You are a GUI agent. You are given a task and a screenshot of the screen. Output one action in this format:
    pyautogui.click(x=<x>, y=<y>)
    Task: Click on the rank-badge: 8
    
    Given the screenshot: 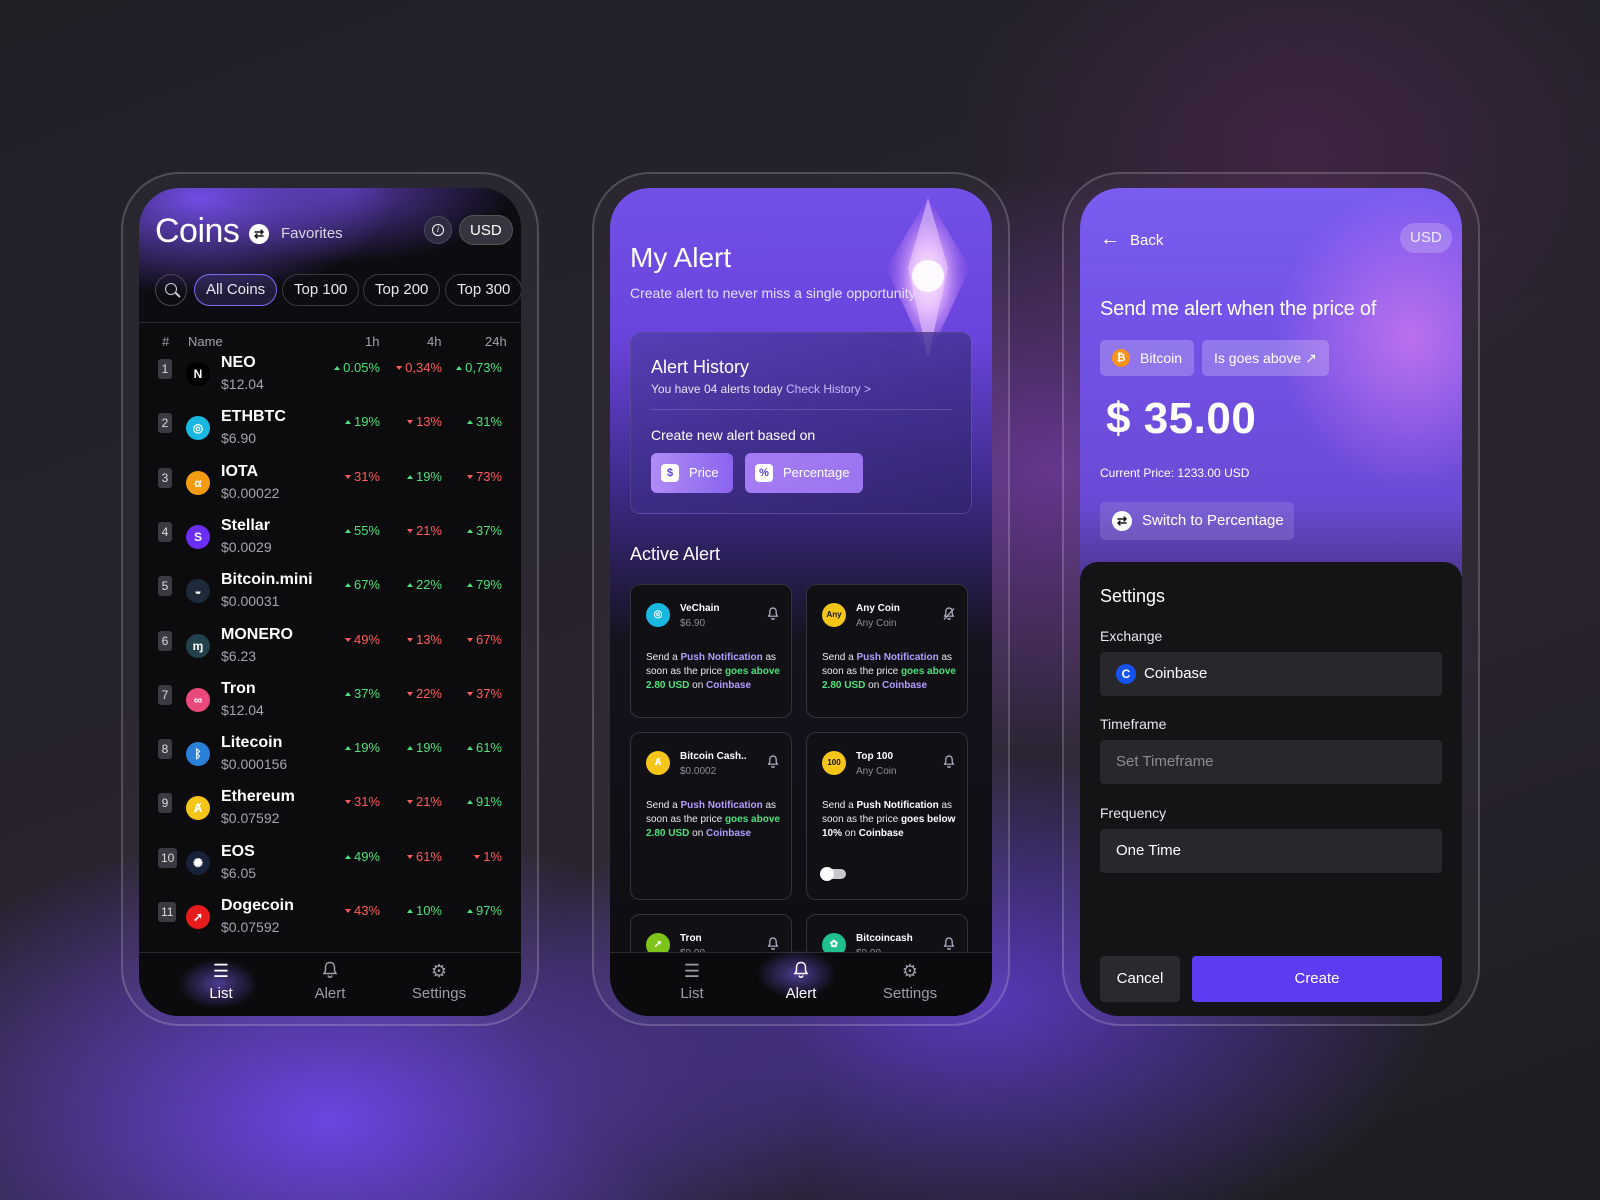 What is the action you would take?
    pyautogui.click(x=165, y=749)
    